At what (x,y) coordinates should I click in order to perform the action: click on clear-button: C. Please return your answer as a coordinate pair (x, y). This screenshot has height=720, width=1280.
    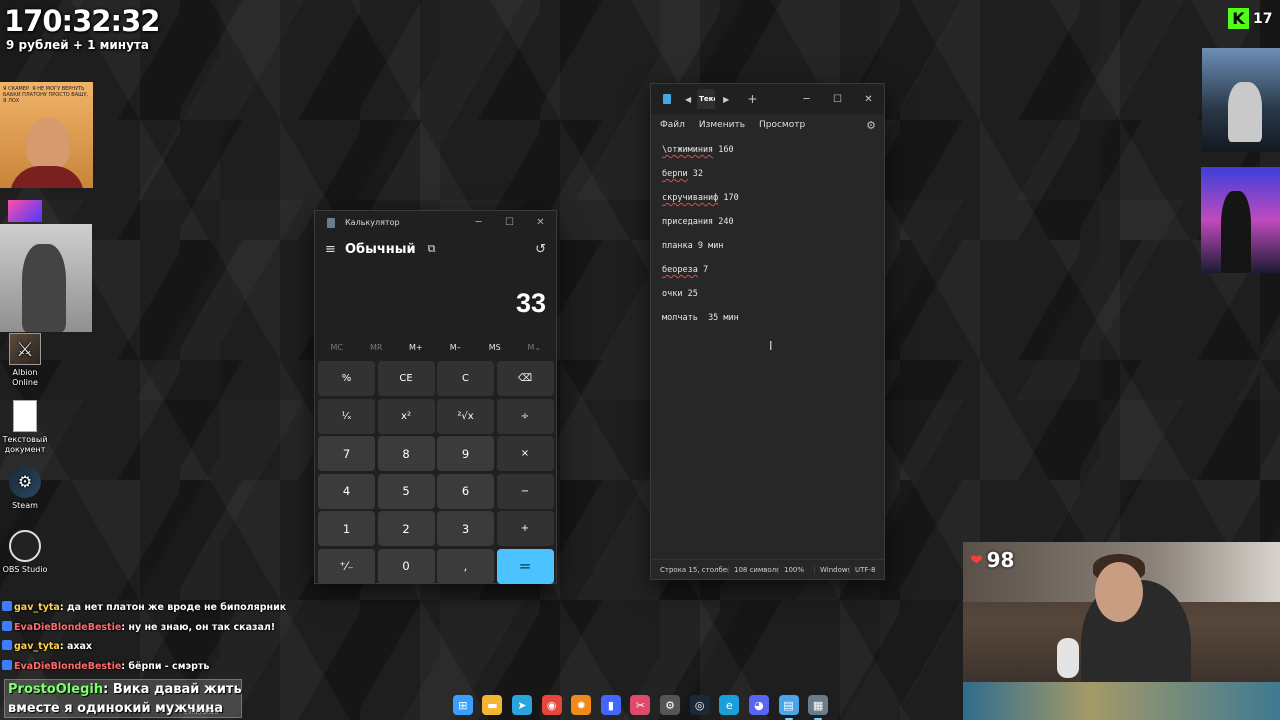
    Looking at the image, I should click on (465, 378).